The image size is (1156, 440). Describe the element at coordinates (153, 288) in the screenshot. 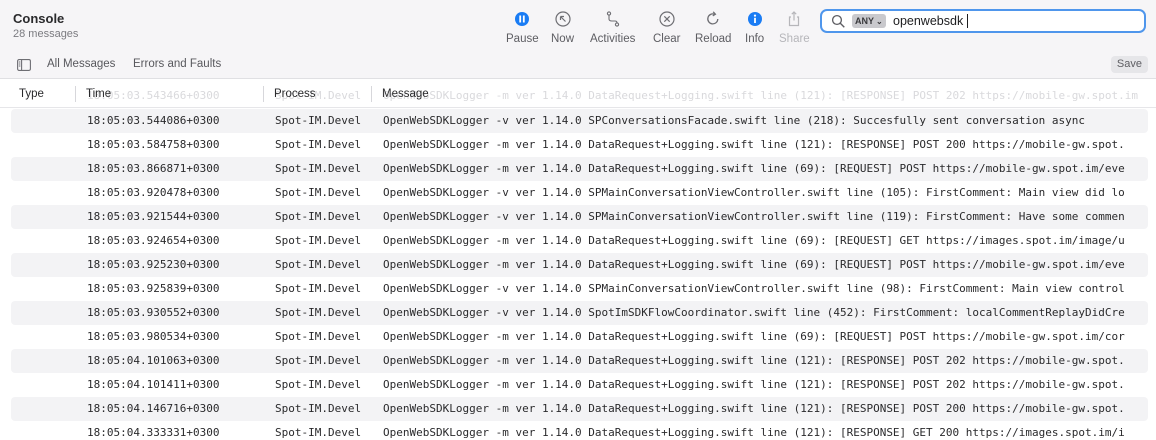

I see `cell-time: 18:05:03.925839+0300` at that location.